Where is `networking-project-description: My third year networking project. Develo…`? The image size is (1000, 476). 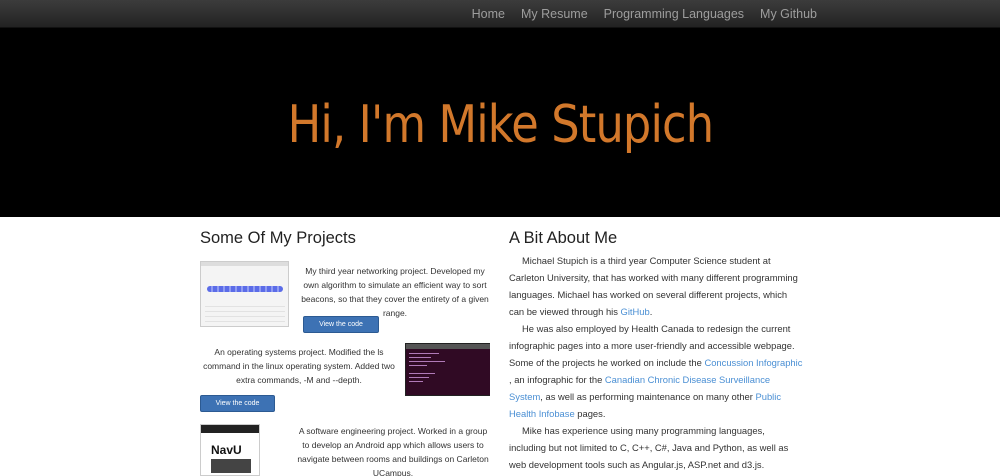 networking-project-description: My third year networking project. Develo… is located at coordinates (395, 292).